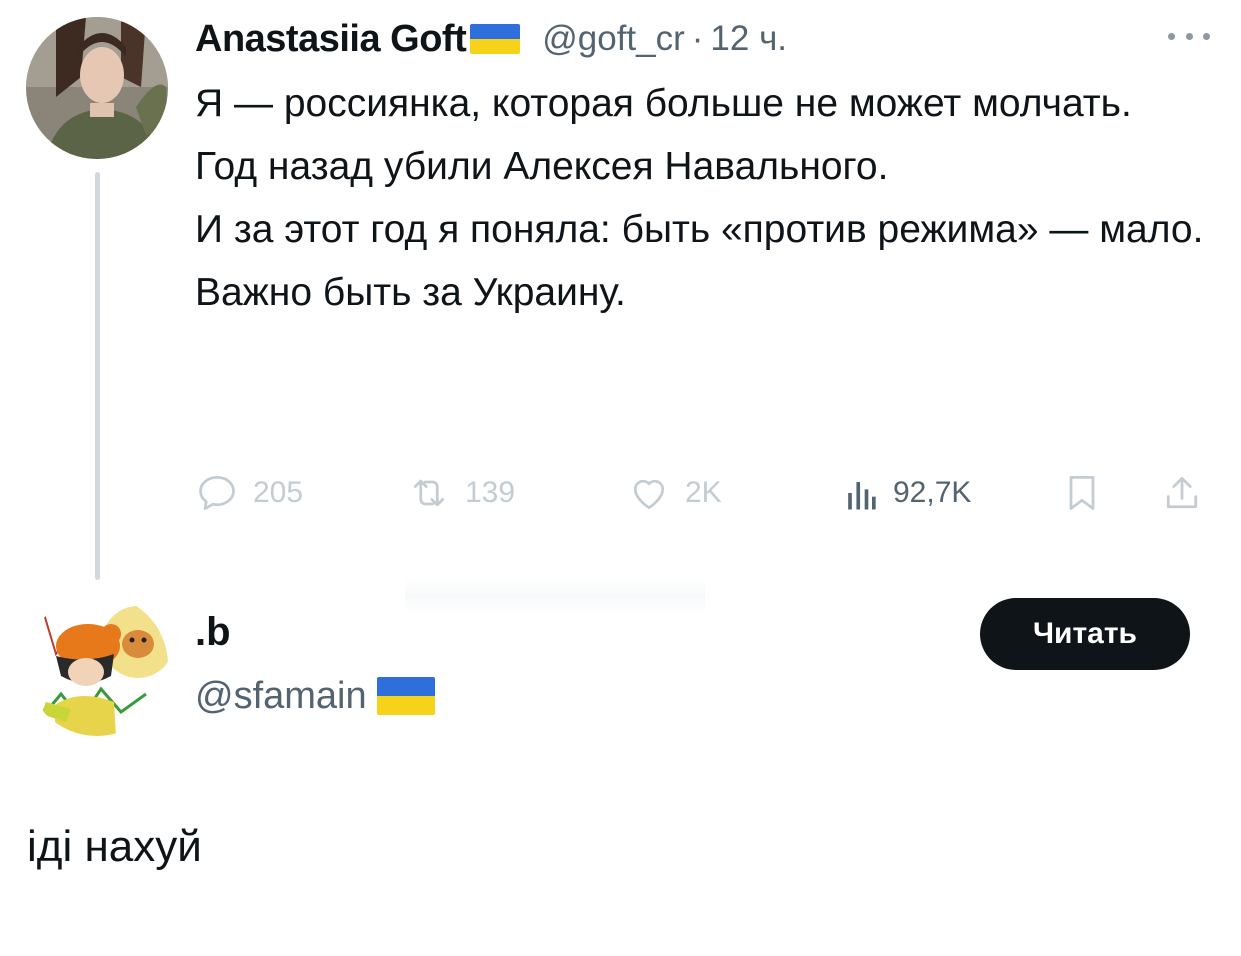 This screenshot has width=1241, height=956. I want to click on tweet-text-line: Год назад убили Алексея Навального., so click(542, 166).